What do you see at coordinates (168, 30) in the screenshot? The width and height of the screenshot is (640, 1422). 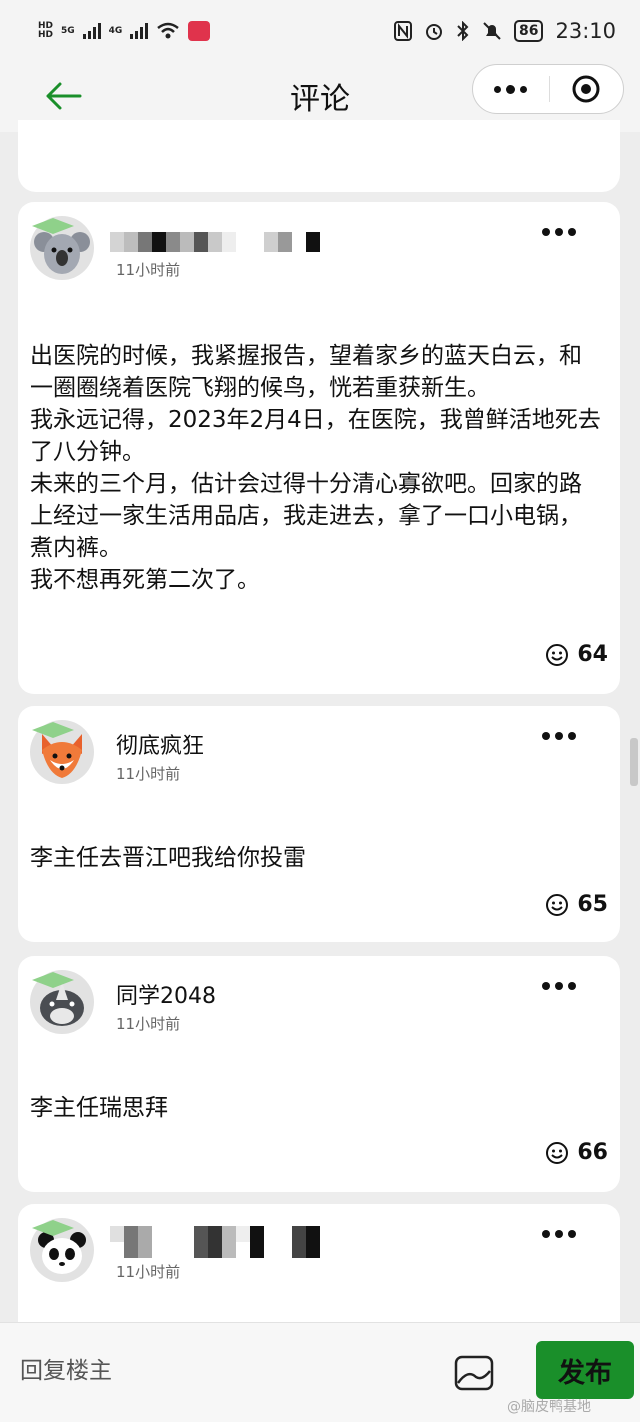 I see `wifi-icon` at bounding box center [168, 30].